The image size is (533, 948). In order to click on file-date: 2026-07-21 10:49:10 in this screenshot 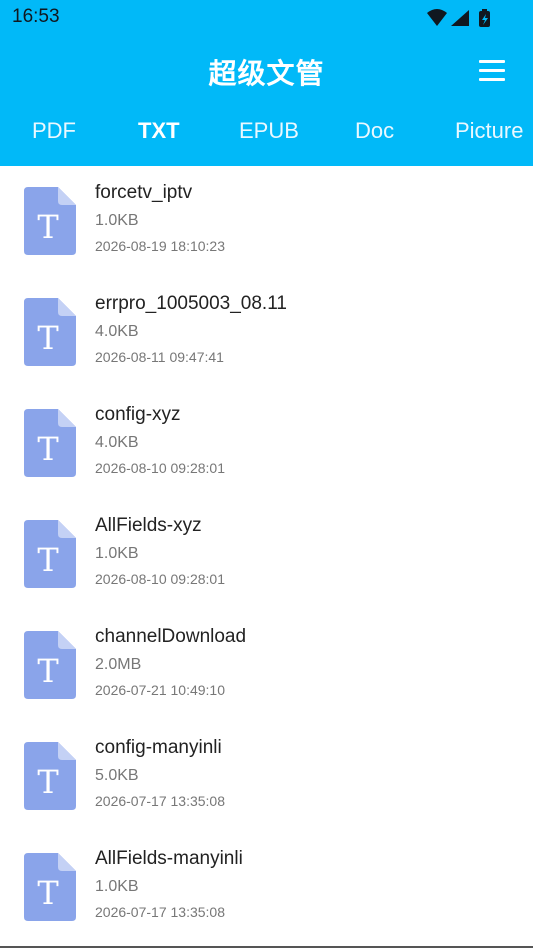, I will do `click(160, 690)`.